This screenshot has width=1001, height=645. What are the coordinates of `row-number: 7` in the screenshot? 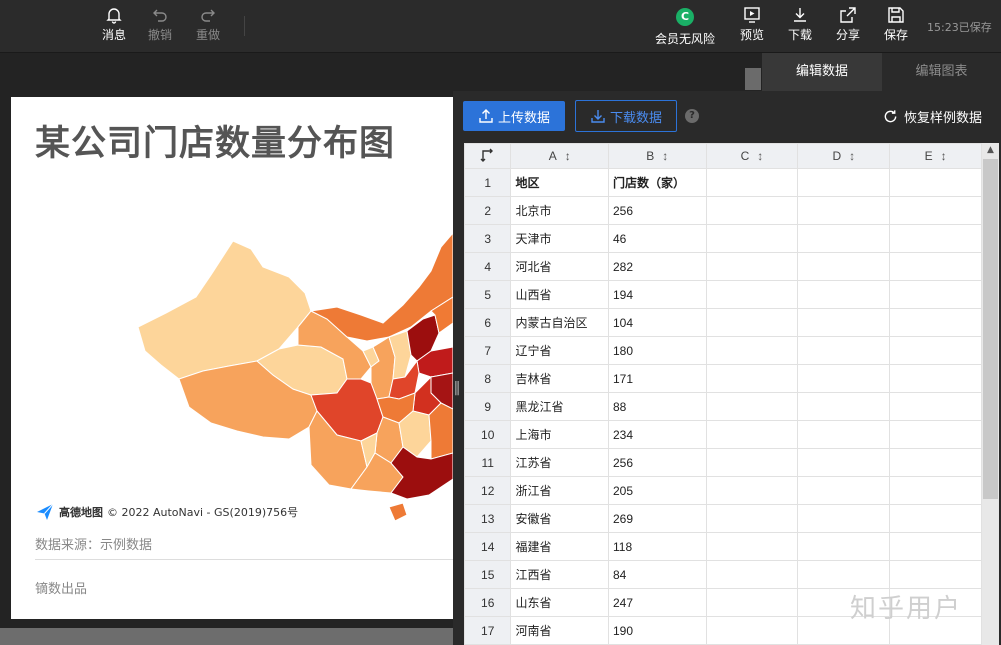 It's located at (488, 350).